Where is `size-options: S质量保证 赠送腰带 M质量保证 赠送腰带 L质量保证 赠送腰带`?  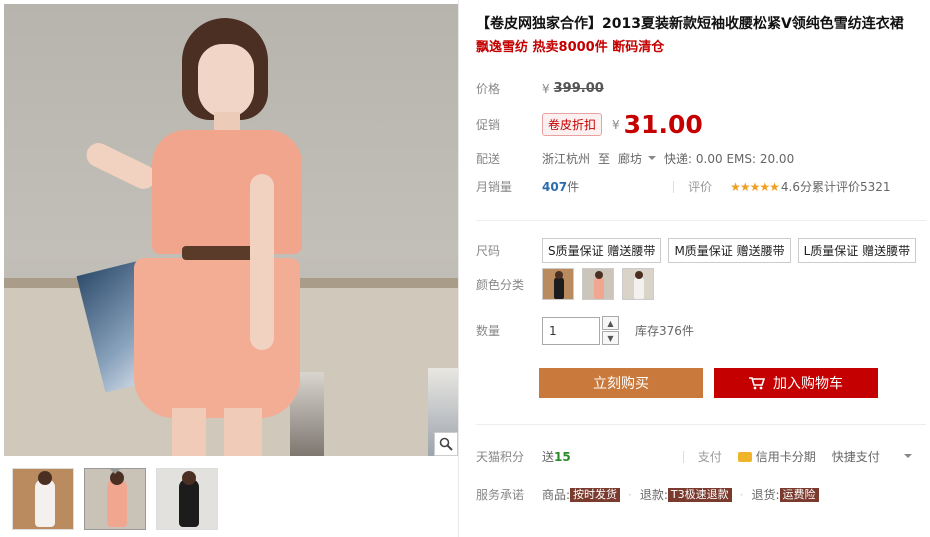
size-options: S质量保证 赠送腰带 M质量保证 赠送腰带 L质量保证 赠送腰带 is located at coordinates (732, 250).